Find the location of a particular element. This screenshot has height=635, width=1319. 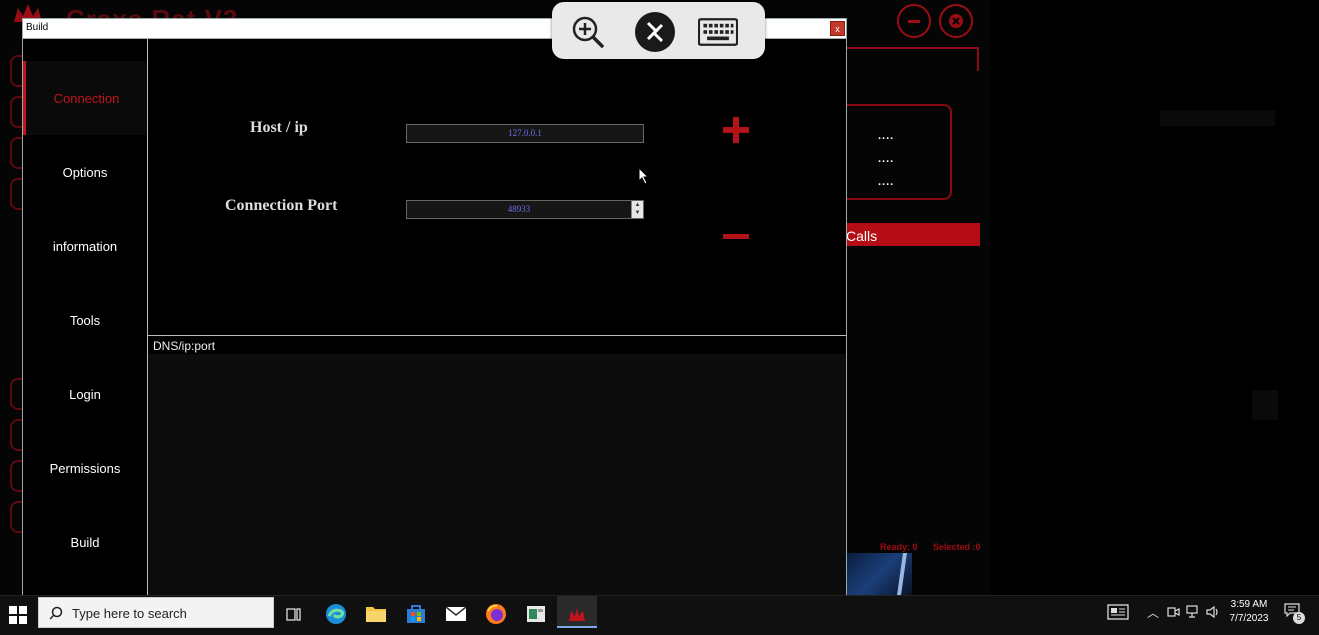

task-view-icon is located at coordinates (293, 614).